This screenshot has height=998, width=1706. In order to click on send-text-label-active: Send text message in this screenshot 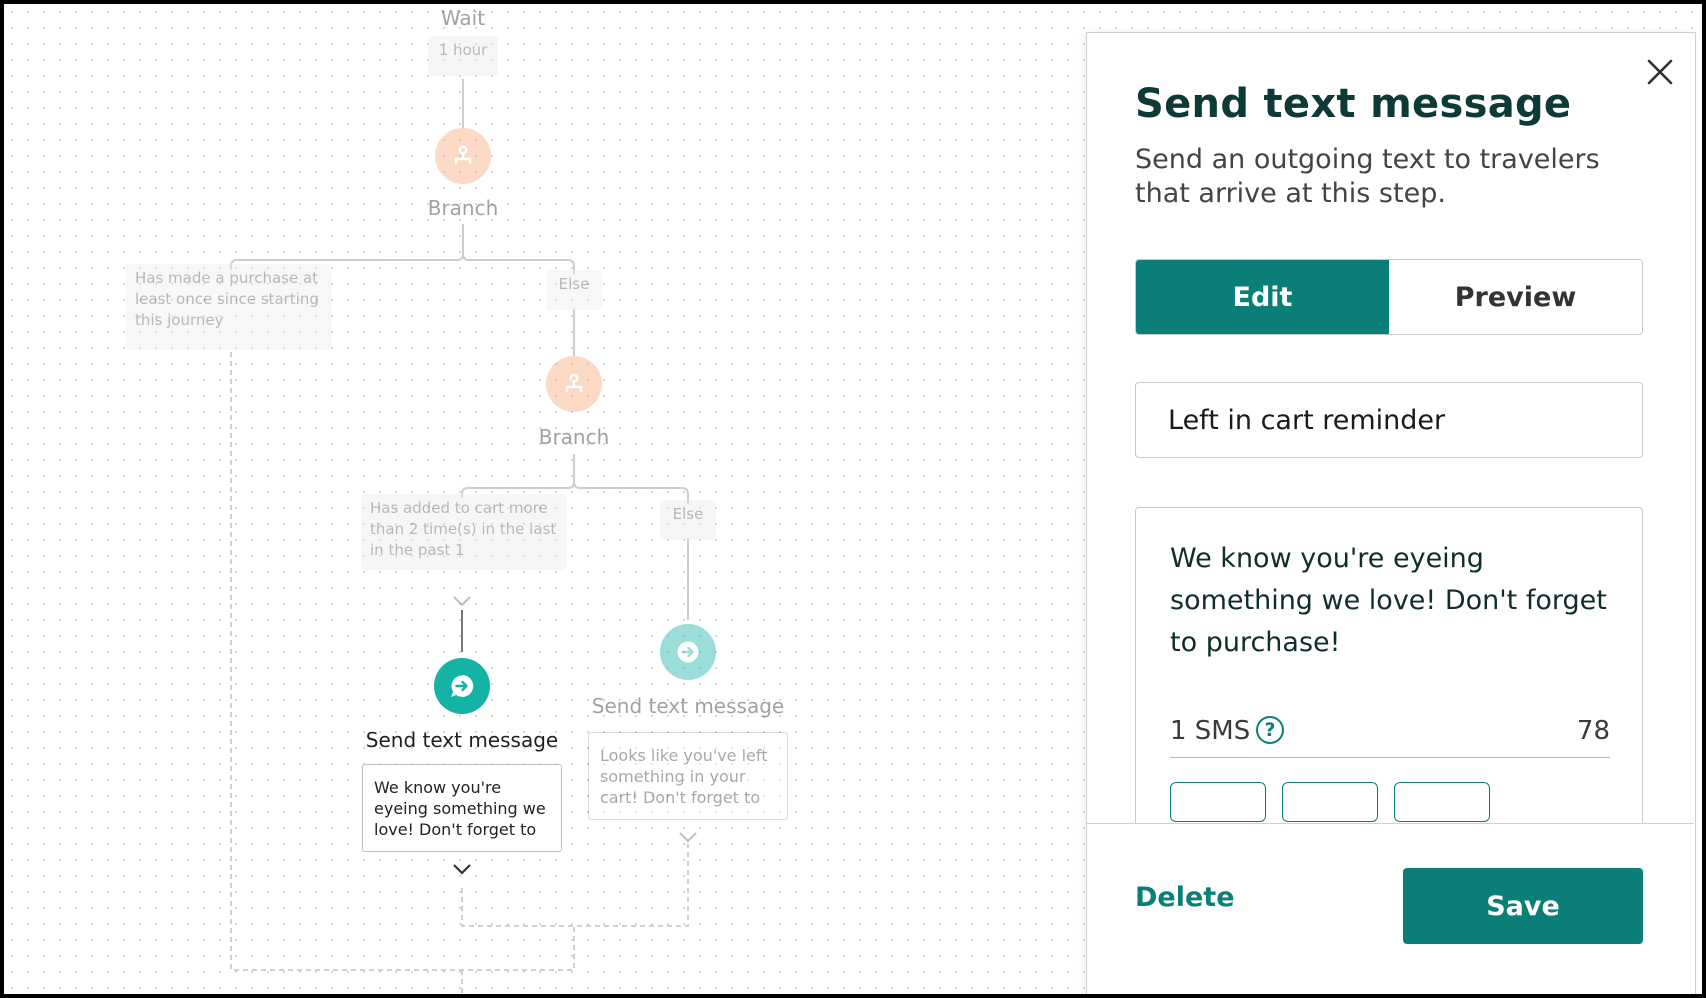, I will do `click(462, 740)`.